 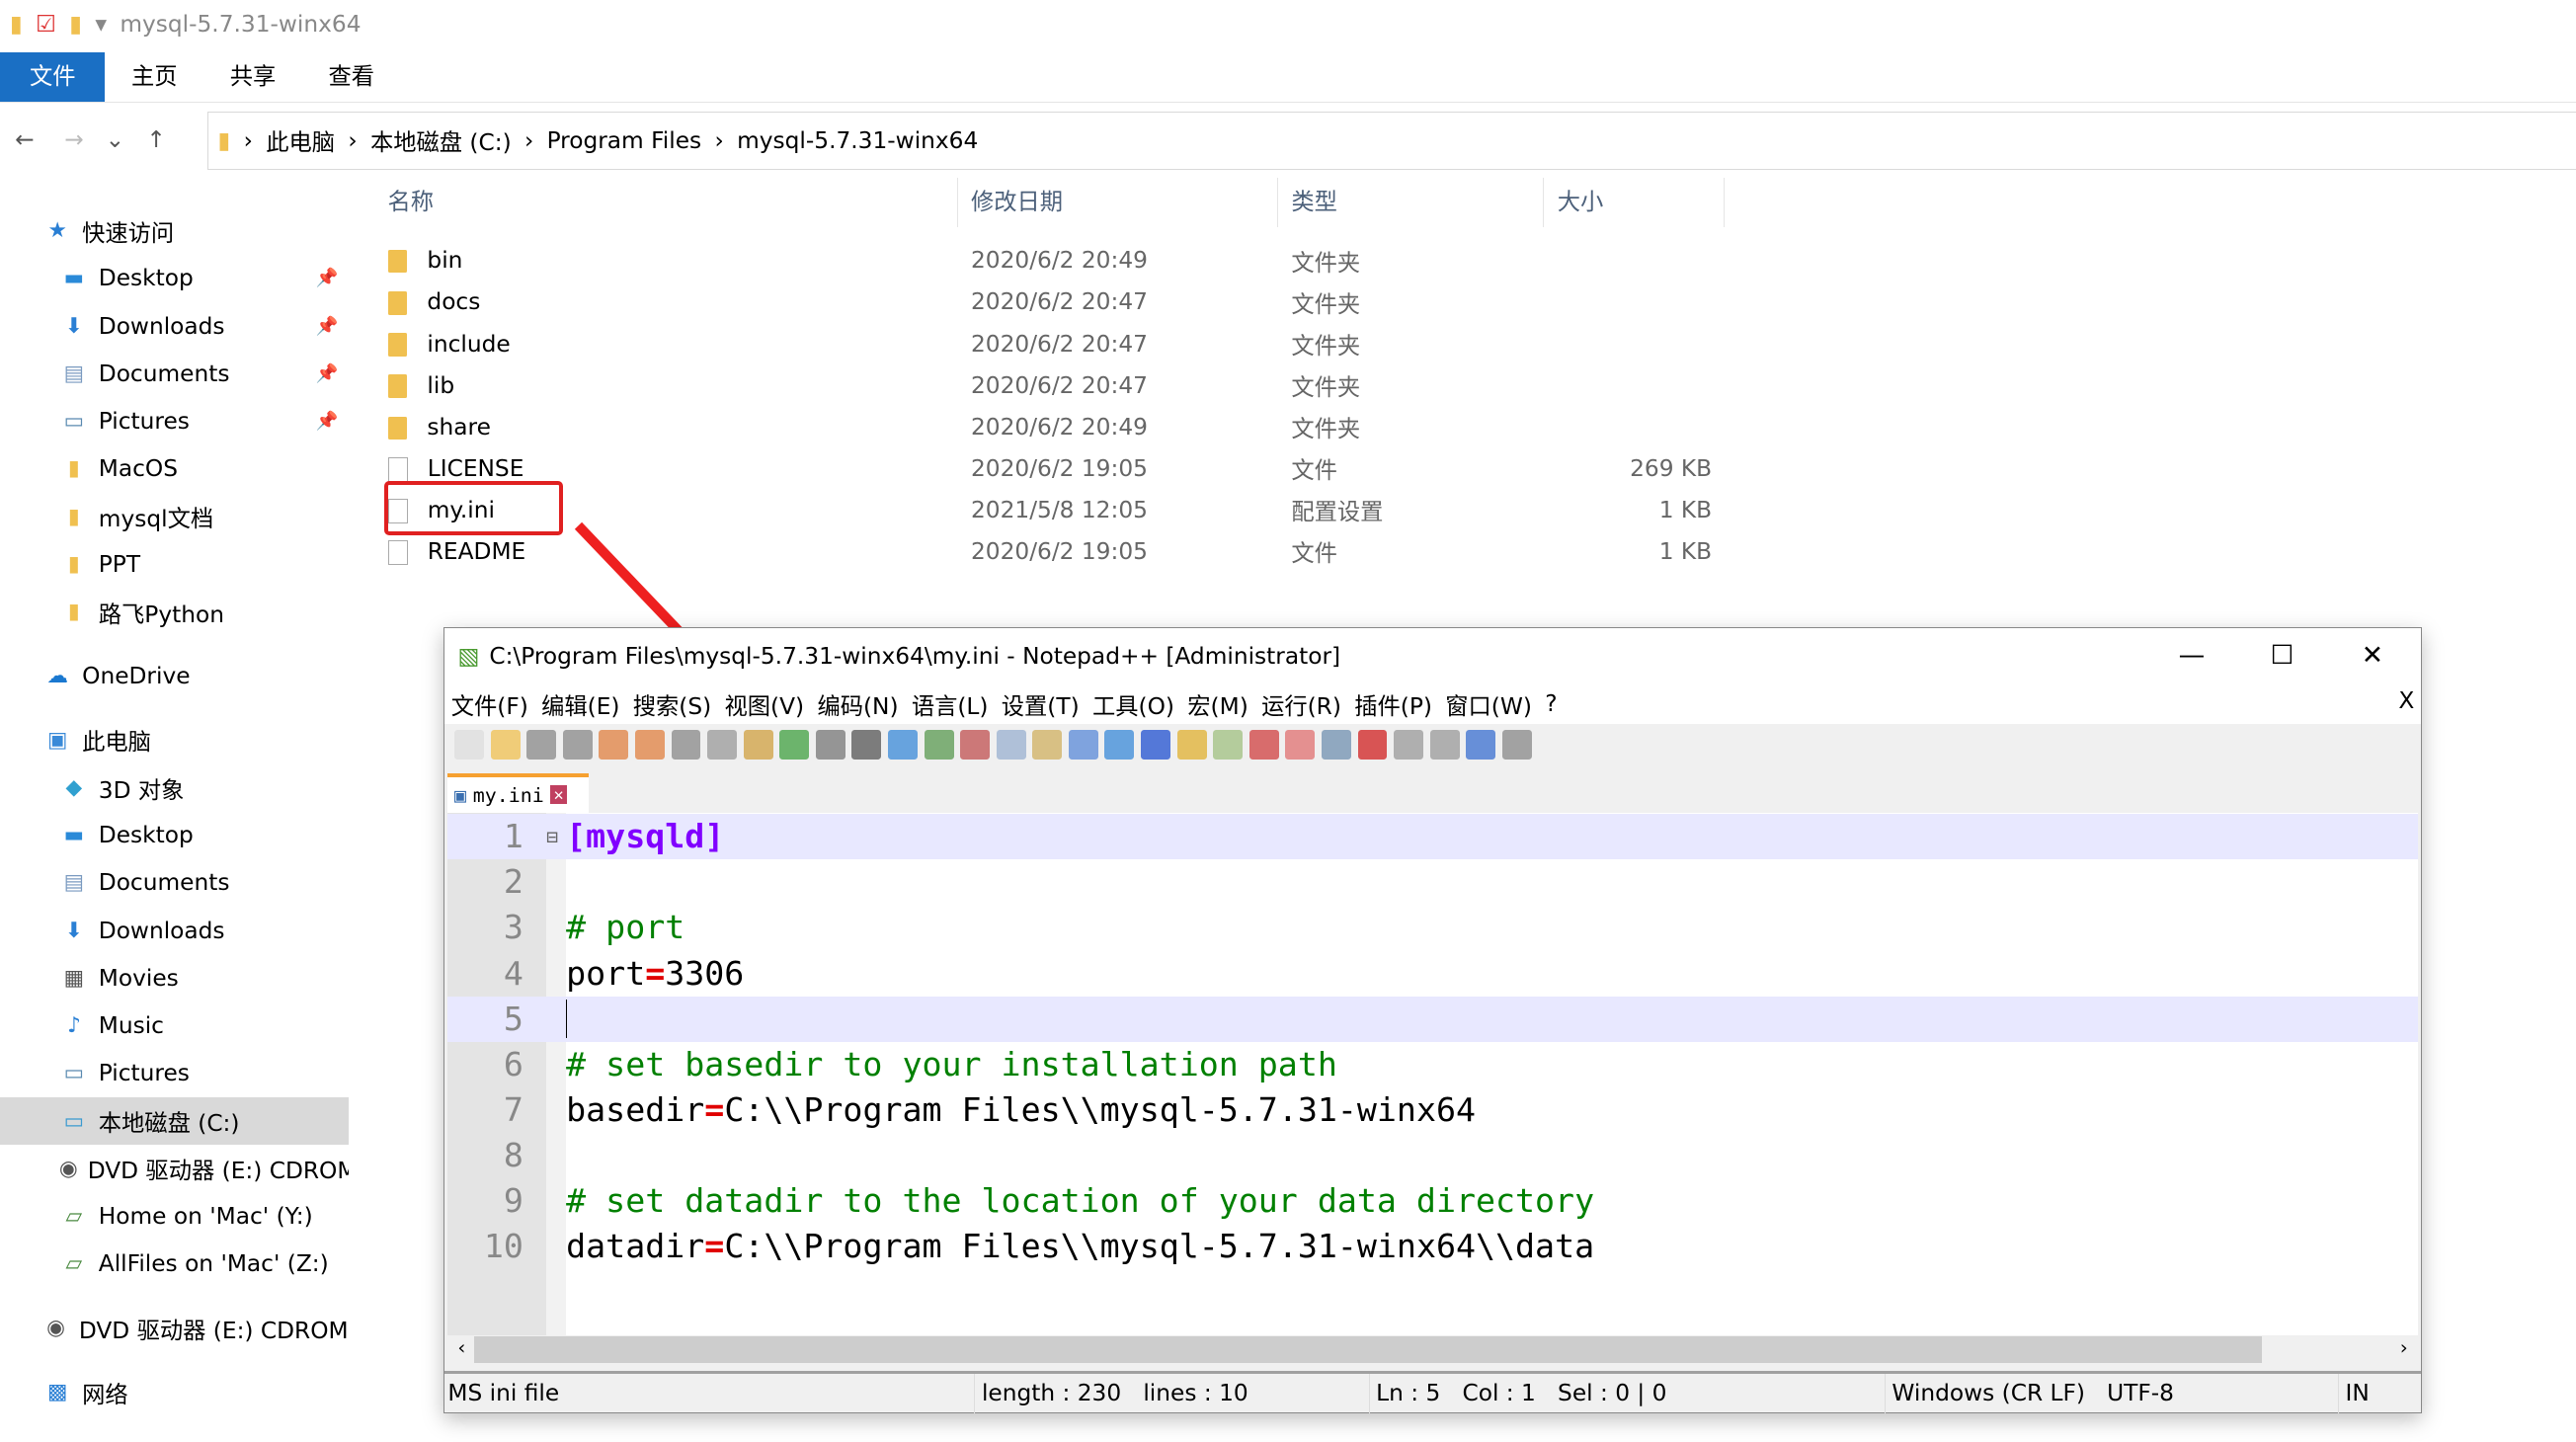 What do you see at coordinates (1551, 703) in the screenshot?
I see `menu-item: ?` at bounding box center [1551, 703].